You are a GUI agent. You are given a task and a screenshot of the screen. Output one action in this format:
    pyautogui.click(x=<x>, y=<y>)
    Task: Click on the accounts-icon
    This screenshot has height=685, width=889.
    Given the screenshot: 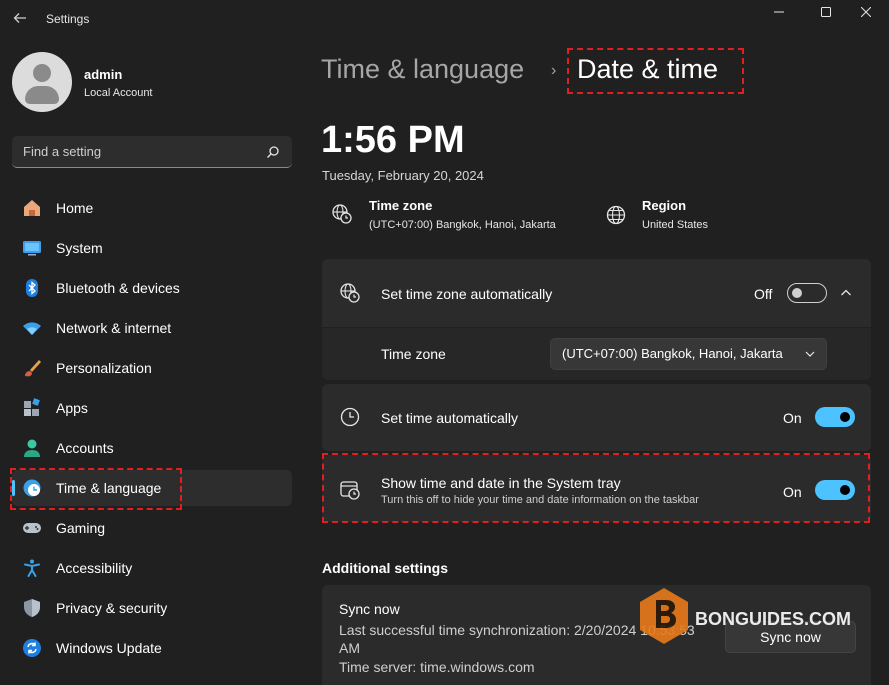 What is the action you would take?
    pyautogui.click(x=32, y=448)
    